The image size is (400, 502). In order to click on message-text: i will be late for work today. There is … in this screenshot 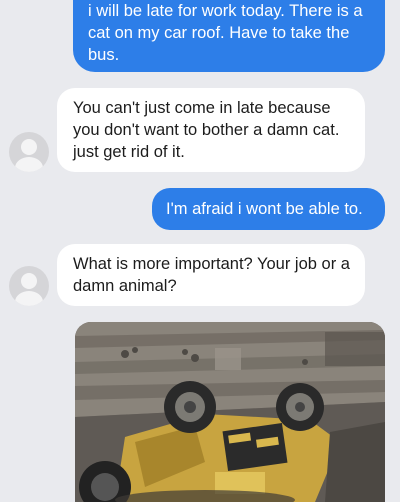, I will do `click(225, 33)`.